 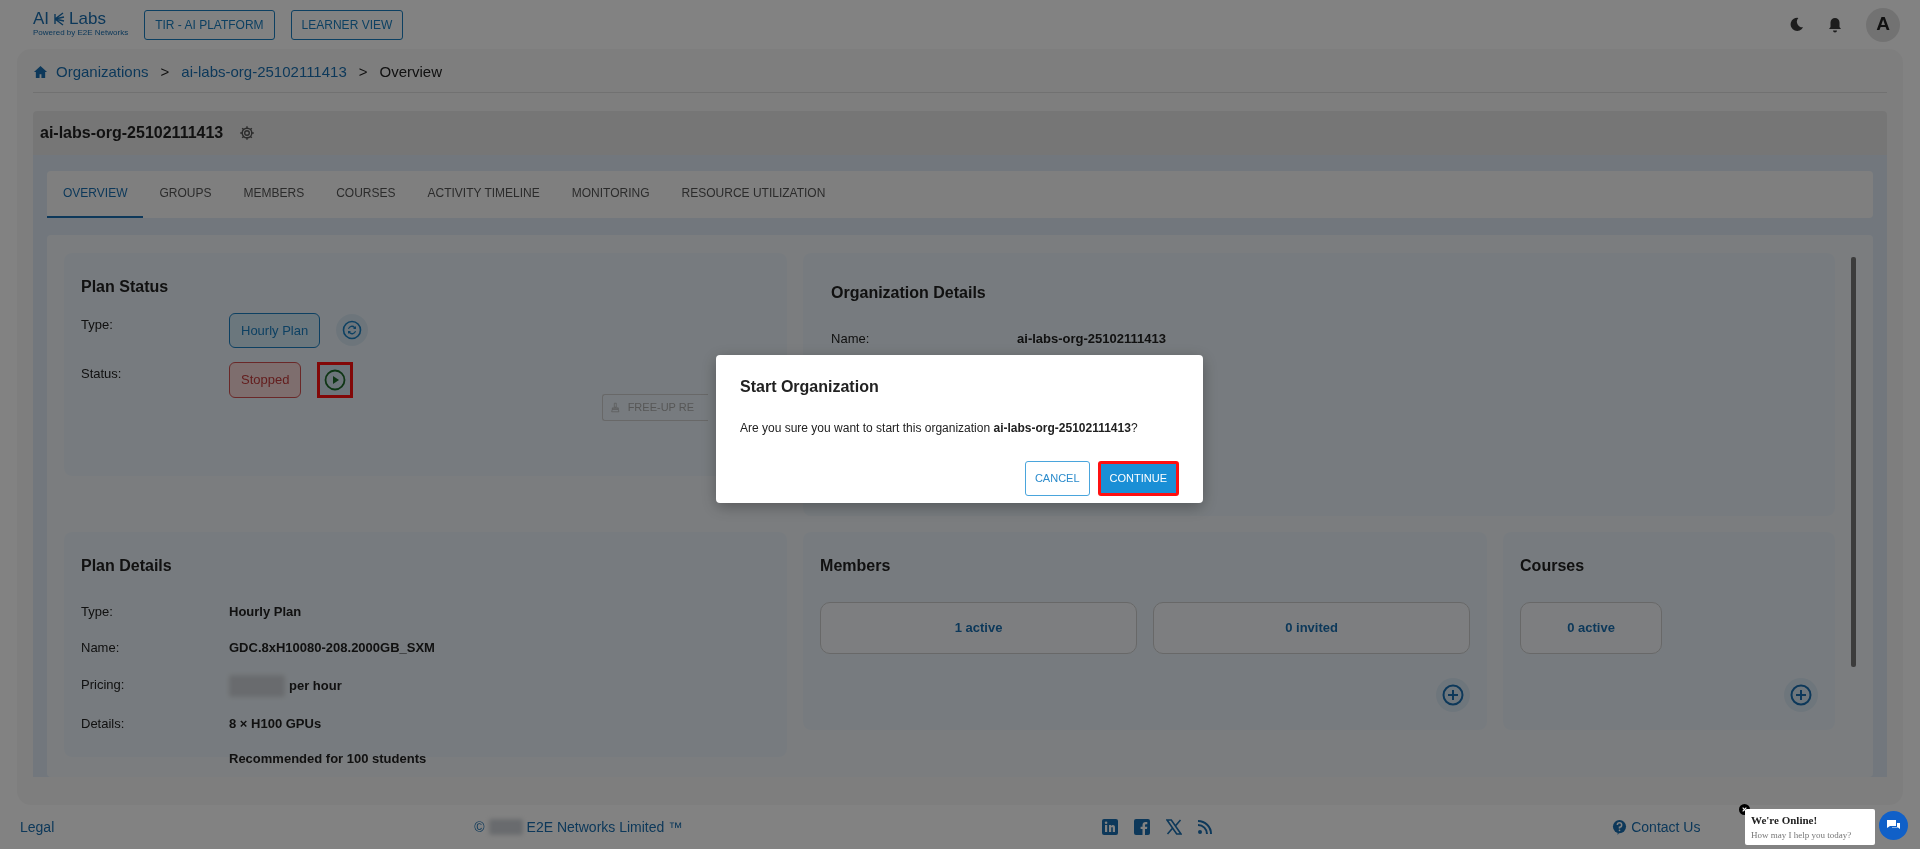 I want to click on copyright-text: E2E Networks Limited ™, so click(x=604, y=827).